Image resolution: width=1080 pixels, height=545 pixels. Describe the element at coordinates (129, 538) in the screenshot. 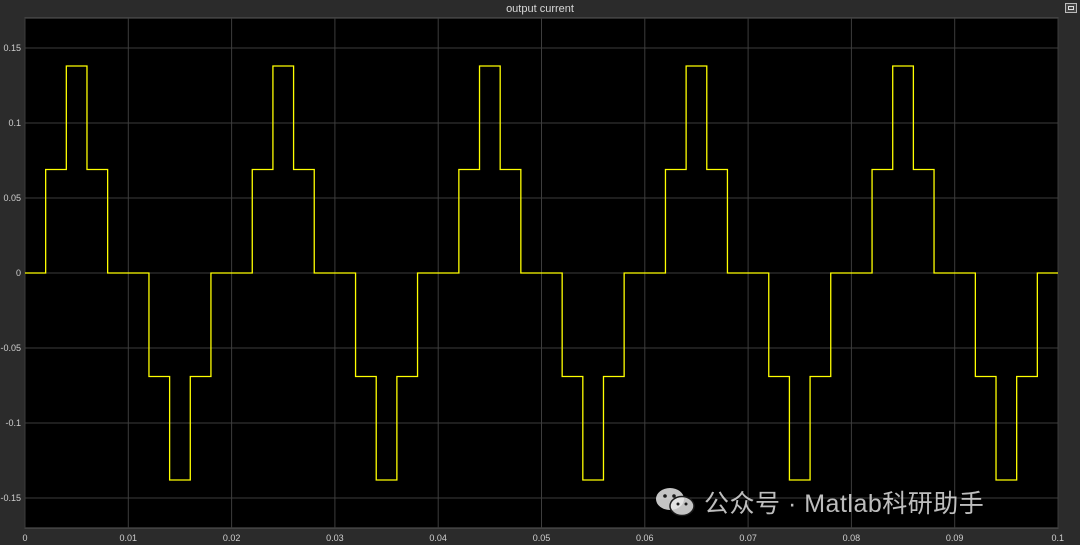

I see `x-tick-label: 0.01` at that location.